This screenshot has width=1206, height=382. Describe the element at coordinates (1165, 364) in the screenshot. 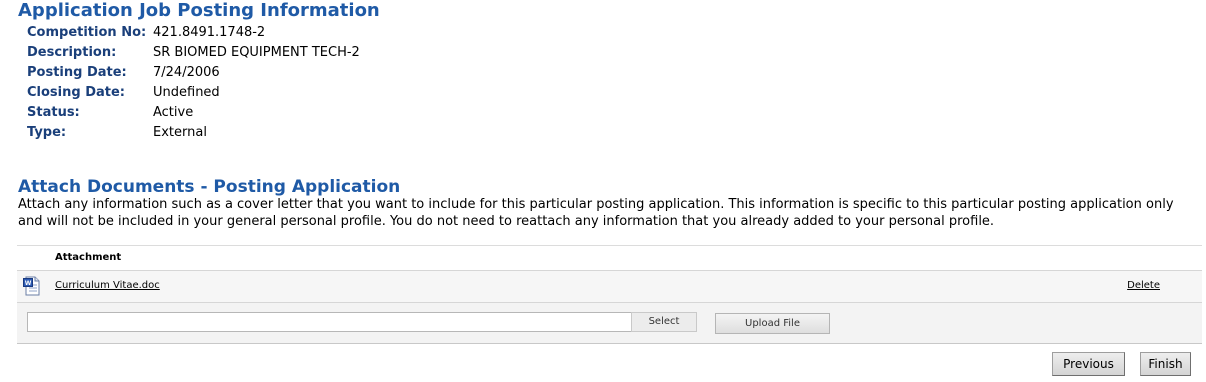

I see `finish-button: Finish` at that location.